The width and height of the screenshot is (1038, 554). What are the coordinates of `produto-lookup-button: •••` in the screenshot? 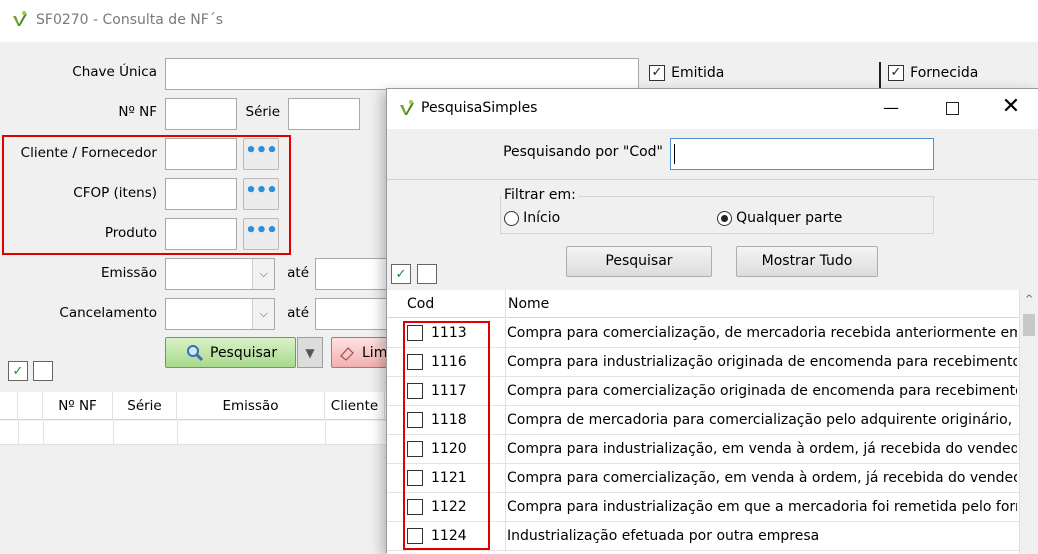 It's located at (261, 234).